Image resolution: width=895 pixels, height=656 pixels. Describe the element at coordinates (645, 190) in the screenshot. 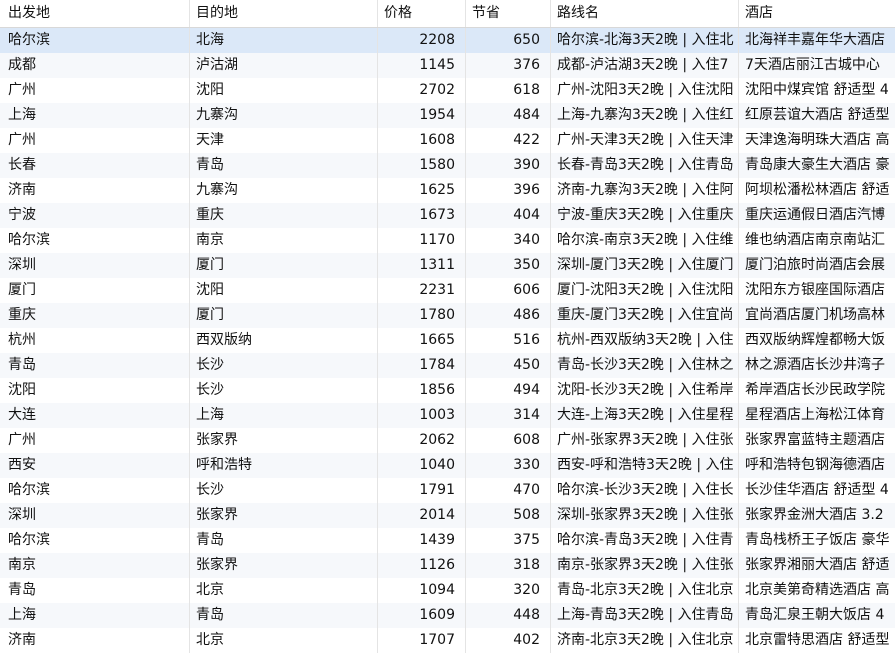

I see `cell-route: 济南-九寨沟3天2晚 | 入住阿` at that location.